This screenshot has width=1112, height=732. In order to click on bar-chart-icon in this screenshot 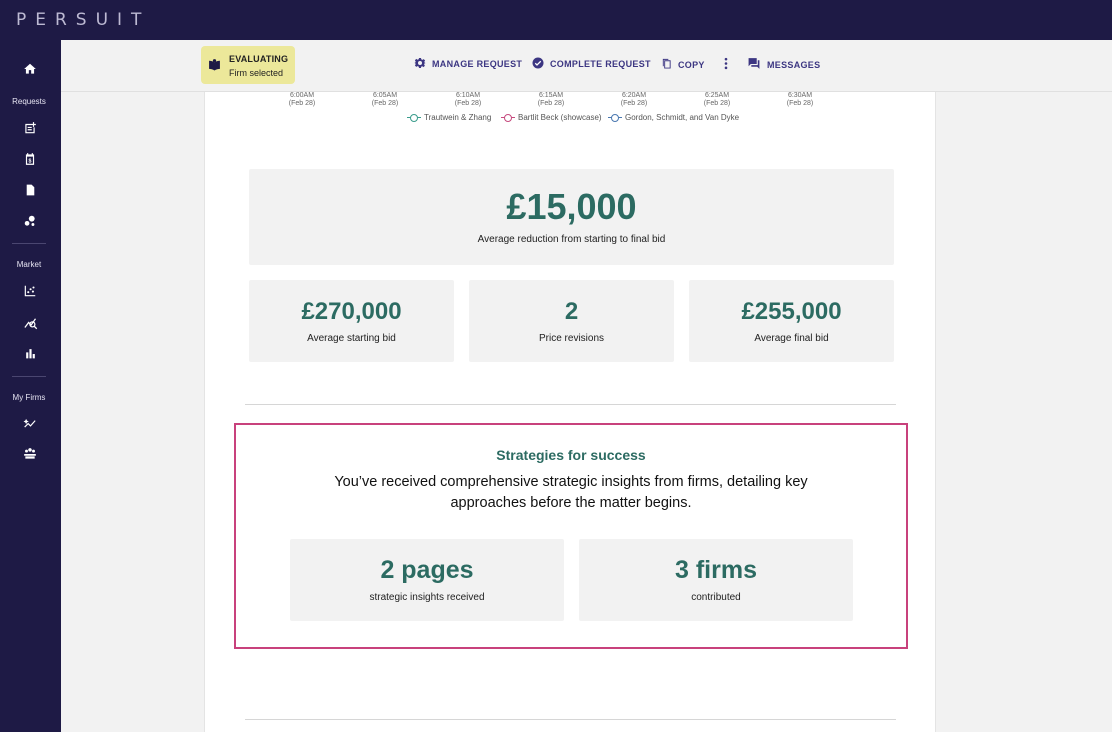, I will do `click(30, 353)`.